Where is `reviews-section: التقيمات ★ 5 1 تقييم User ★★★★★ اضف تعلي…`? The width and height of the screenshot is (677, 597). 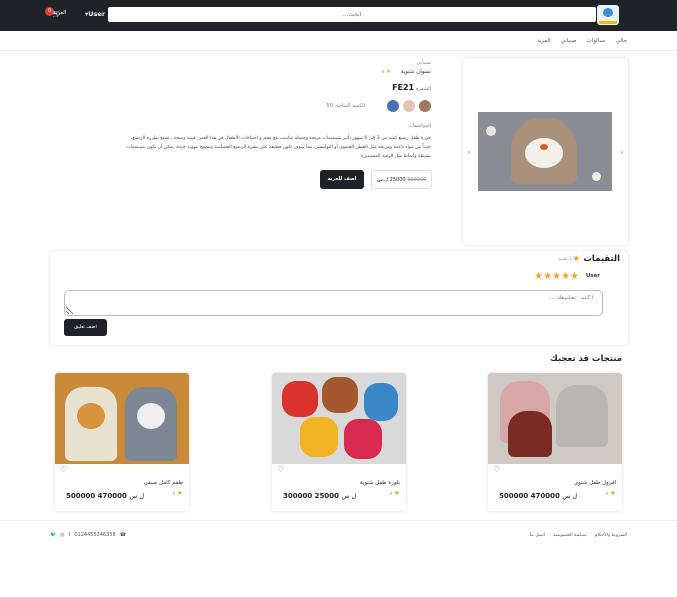 reviews-section: التقيمات ★ 5 1 تقييم User ★★★★★ اضف تعلي… is located at coordinates (339, 298).